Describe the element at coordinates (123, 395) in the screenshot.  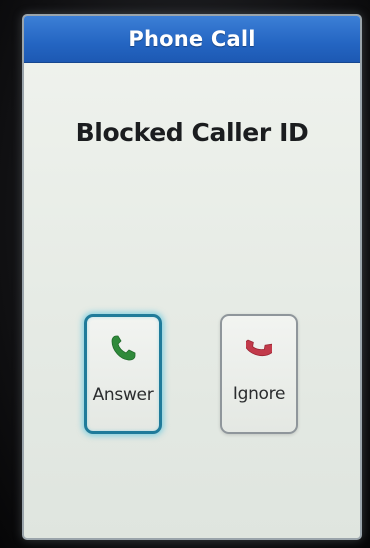
I see `answer-label: Answer` at that location.